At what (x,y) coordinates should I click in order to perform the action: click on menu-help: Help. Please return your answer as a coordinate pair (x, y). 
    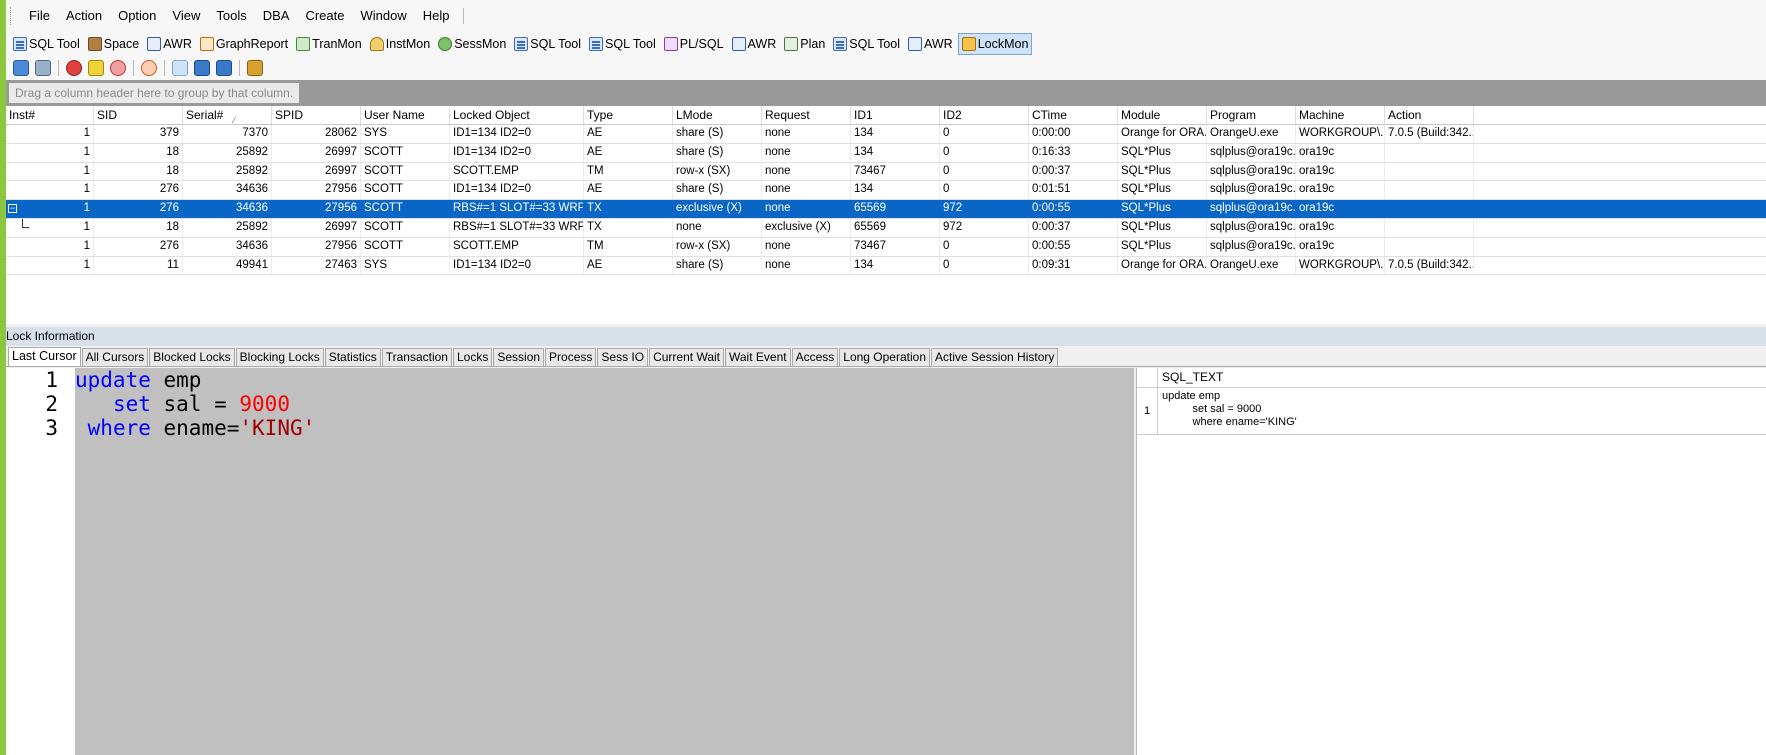
    Looking at the image, I should click on (436, 16).